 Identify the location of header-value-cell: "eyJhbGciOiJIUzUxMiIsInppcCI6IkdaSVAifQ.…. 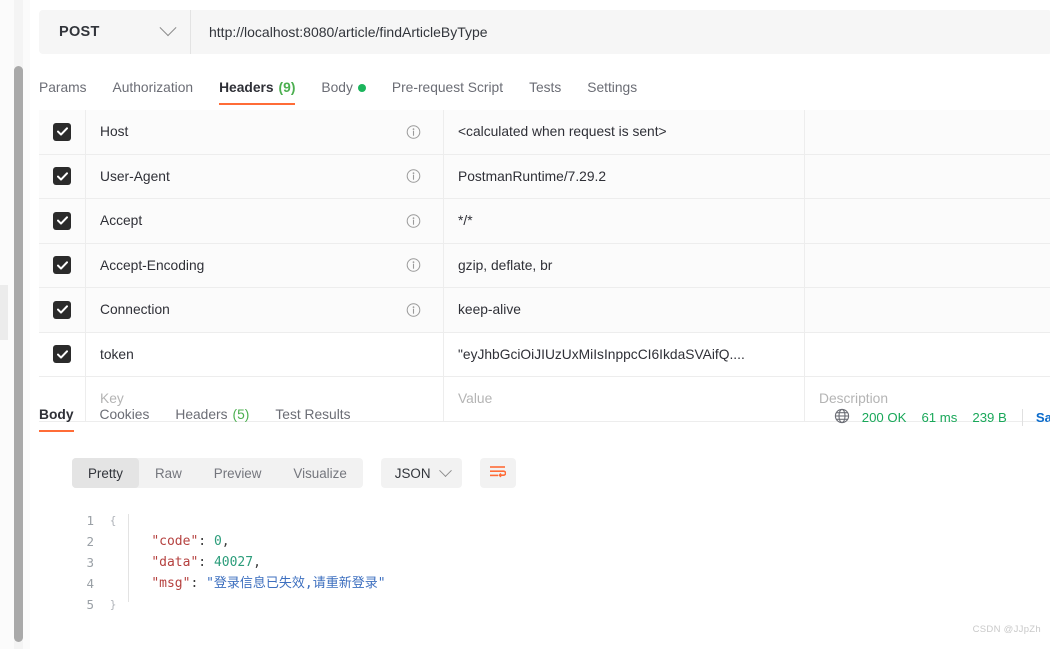
(624, 354).